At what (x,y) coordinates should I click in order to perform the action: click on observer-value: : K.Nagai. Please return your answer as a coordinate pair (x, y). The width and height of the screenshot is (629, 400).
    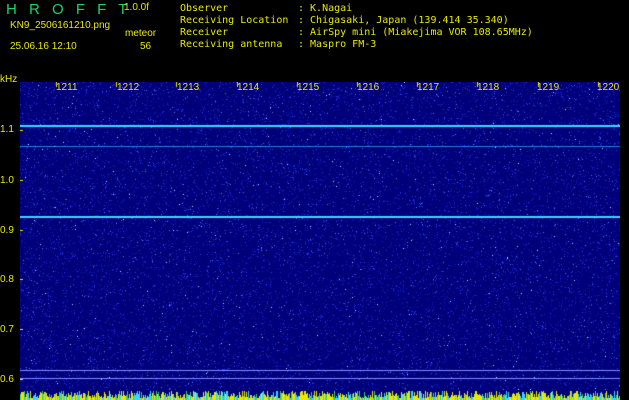
    Looking at the image, I should click on (325, 8).